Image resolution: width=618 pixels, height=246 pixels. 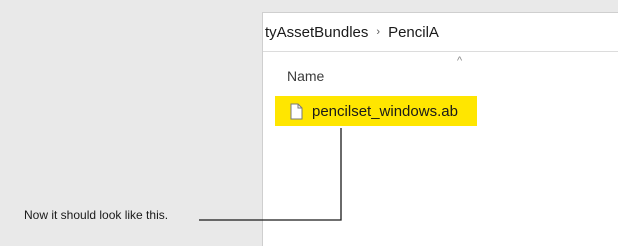 What do you see at coordinates (460, 61) in the screenshot?
I see `sort-ascending-icon: ^` at bounding box center [460, 61].